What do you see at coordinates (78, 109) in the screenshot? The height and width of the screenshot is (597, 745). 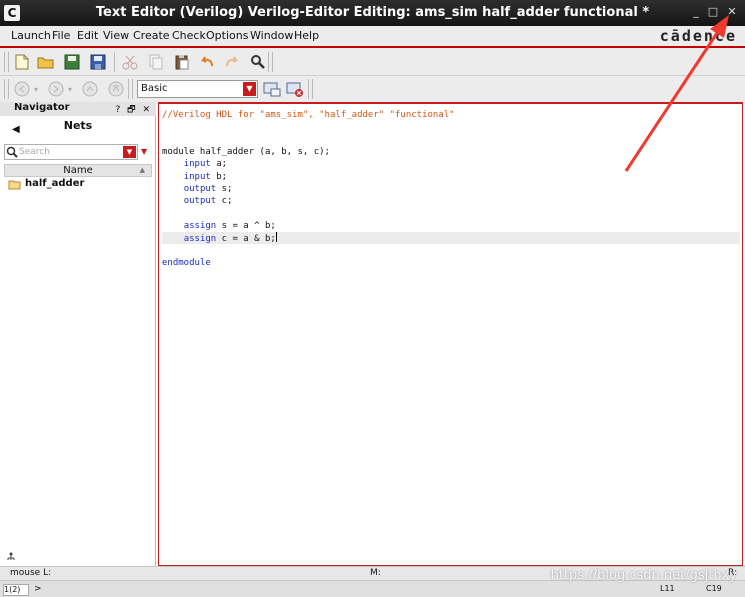 I see `navigator-header: Navigator ? 🗗 ✕` at bounding box center [78, 109].